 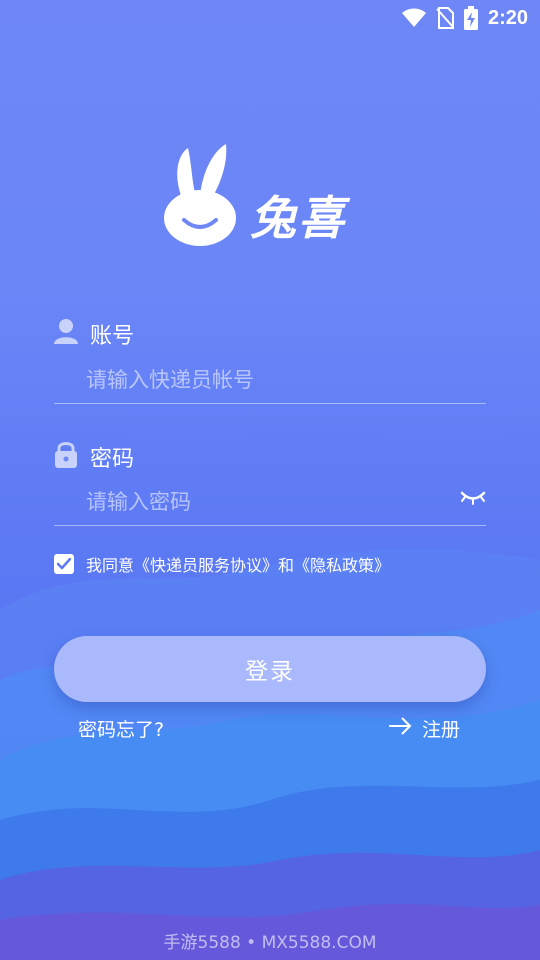 I want to click on lock-icon, so click(x=66, y=457).